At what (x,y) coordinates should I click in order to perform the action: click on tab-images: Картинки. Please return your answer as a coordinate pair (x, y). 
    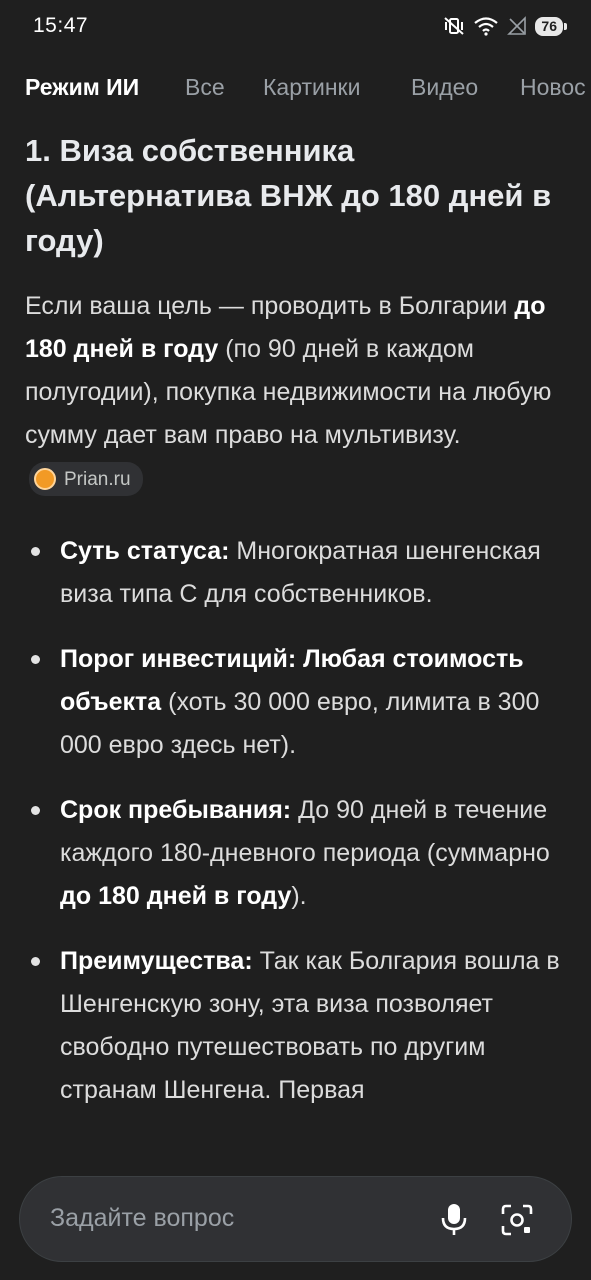
    Looking at the image, I should click on (311, 87).